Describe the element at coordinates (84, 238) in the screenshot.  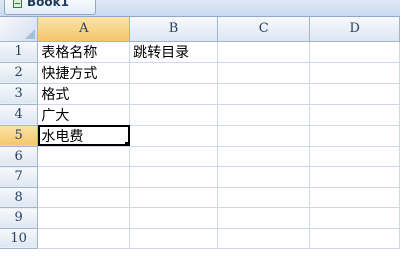
I see `cell-a10` at that location.